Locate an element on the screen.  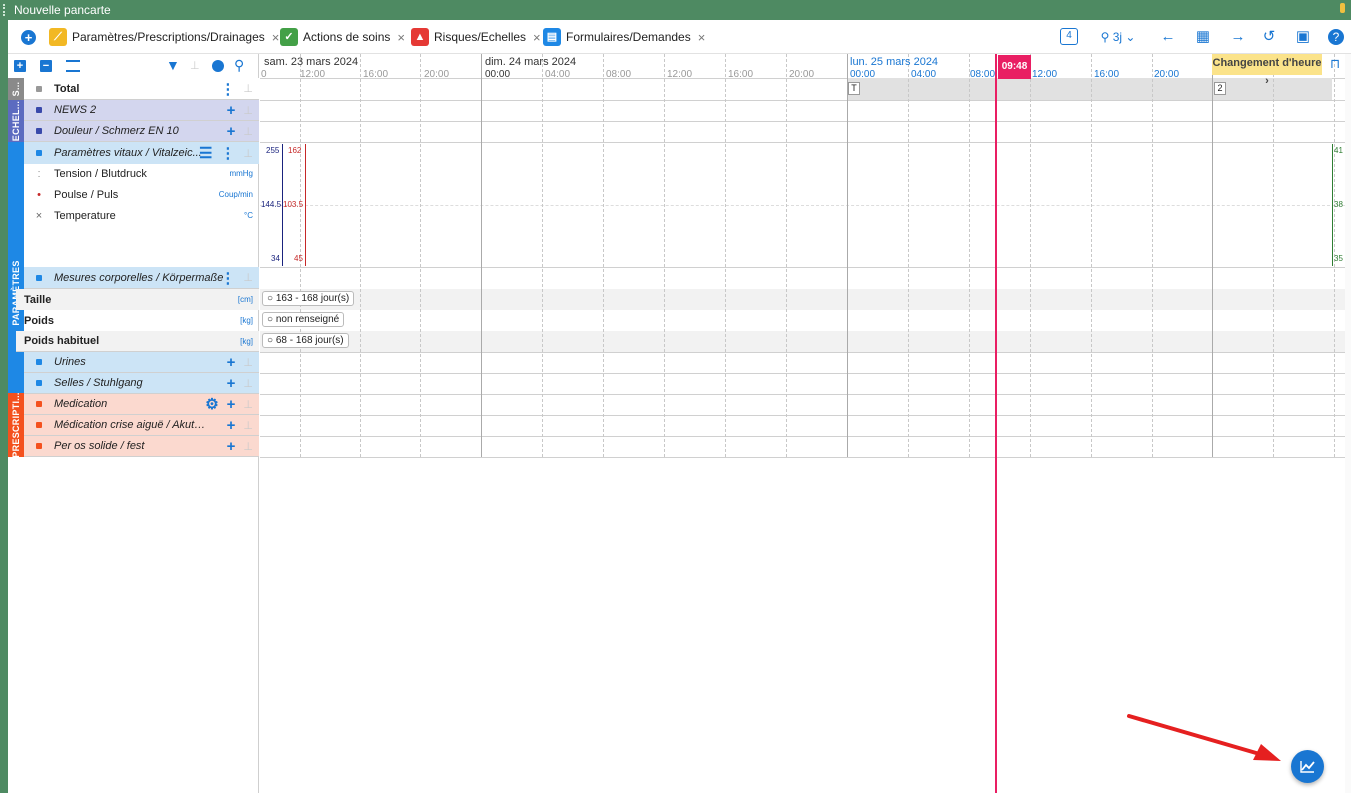
changement-heure-banner: Changement d'heure › is located at coordinates (1267, 70).